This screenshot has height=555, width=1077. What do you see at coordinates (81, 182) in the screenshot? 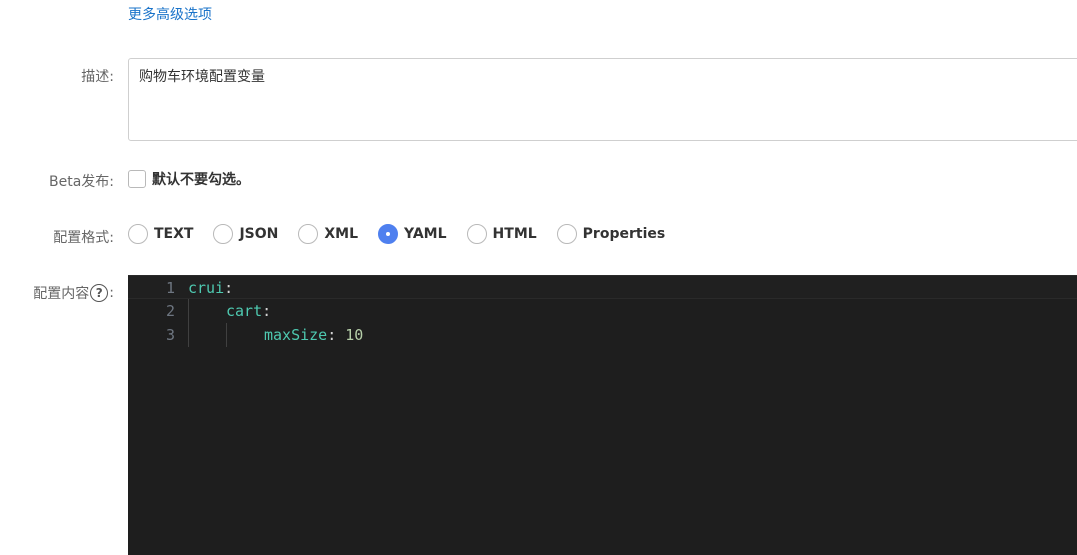
I see `beta-label: Beta发布:` at bounding box center [81, 182].